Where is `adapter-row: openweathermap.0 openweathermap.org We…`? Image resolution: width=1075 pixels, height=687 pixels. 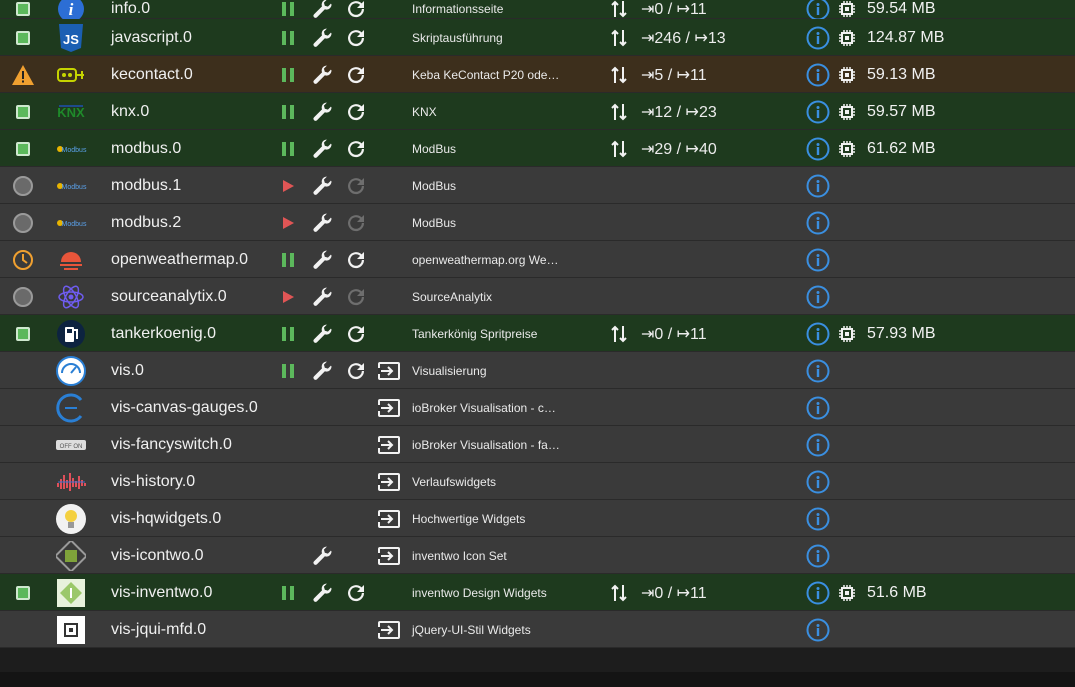
adapter-row: openweathermap.0 openweathermap.org We… is located at coordinates (537, 259).